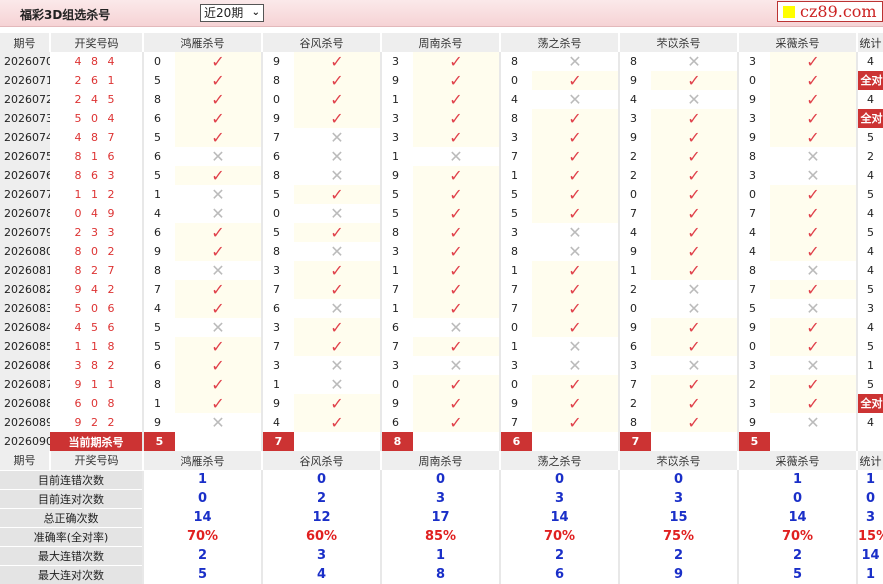  What do you see at coordinates (830, 11) in the screenshot?
I see `site-logo: cz89.com` at bounding box center [830, 11].